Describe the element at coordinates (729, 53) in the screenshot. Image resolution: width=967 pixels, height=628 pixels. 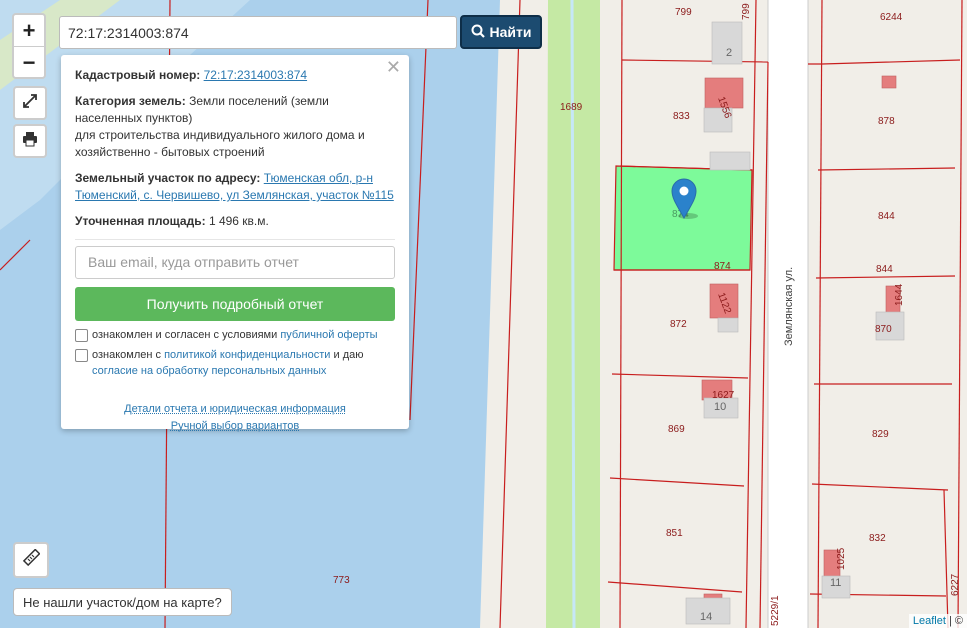
I see `building-number: 2` at that location.